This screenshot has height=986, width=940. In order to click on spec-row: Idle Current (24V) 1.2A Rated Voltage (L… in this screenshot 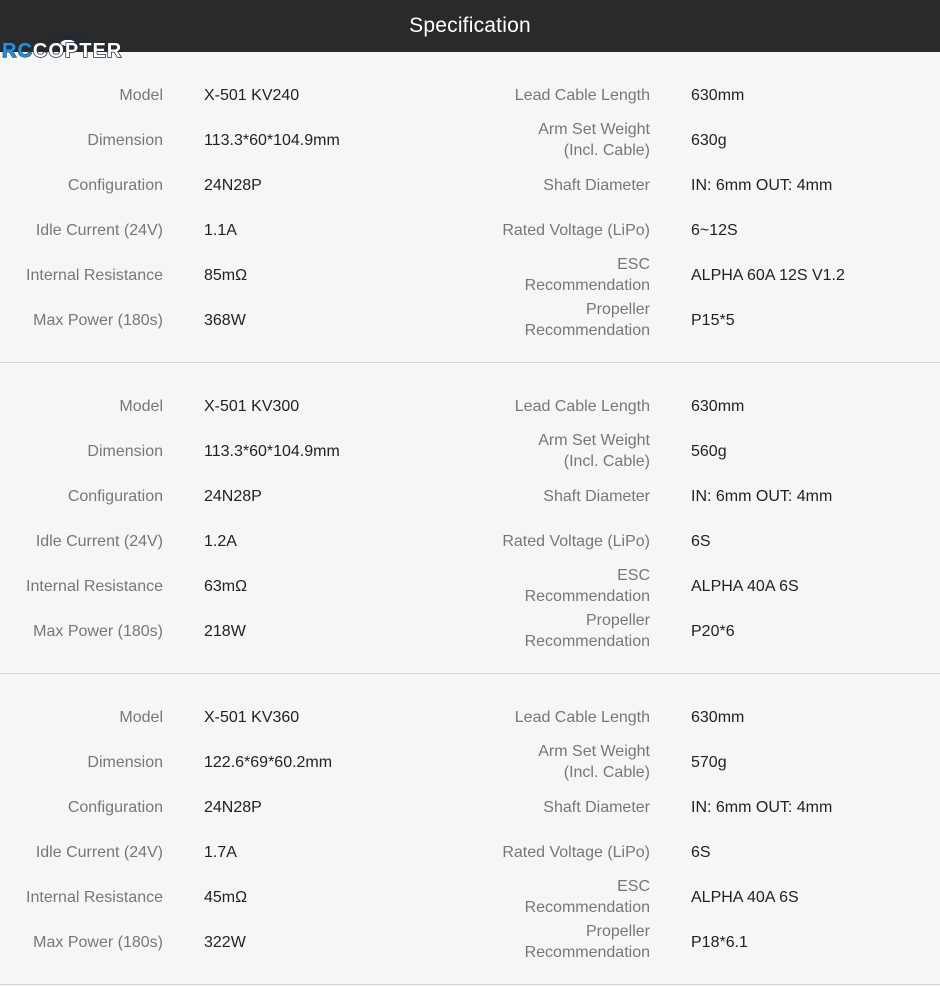, I will do `click(470, 541)`.